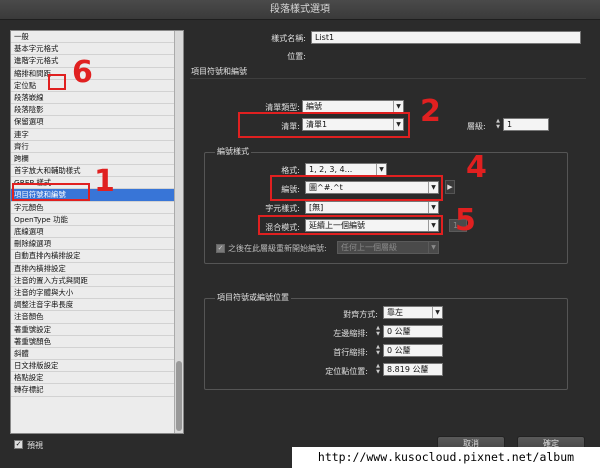  What do you see at coordinates (395, 312) in the screenshot?
I see `alignment-value: 靠左` at bounding box center [395, 312].